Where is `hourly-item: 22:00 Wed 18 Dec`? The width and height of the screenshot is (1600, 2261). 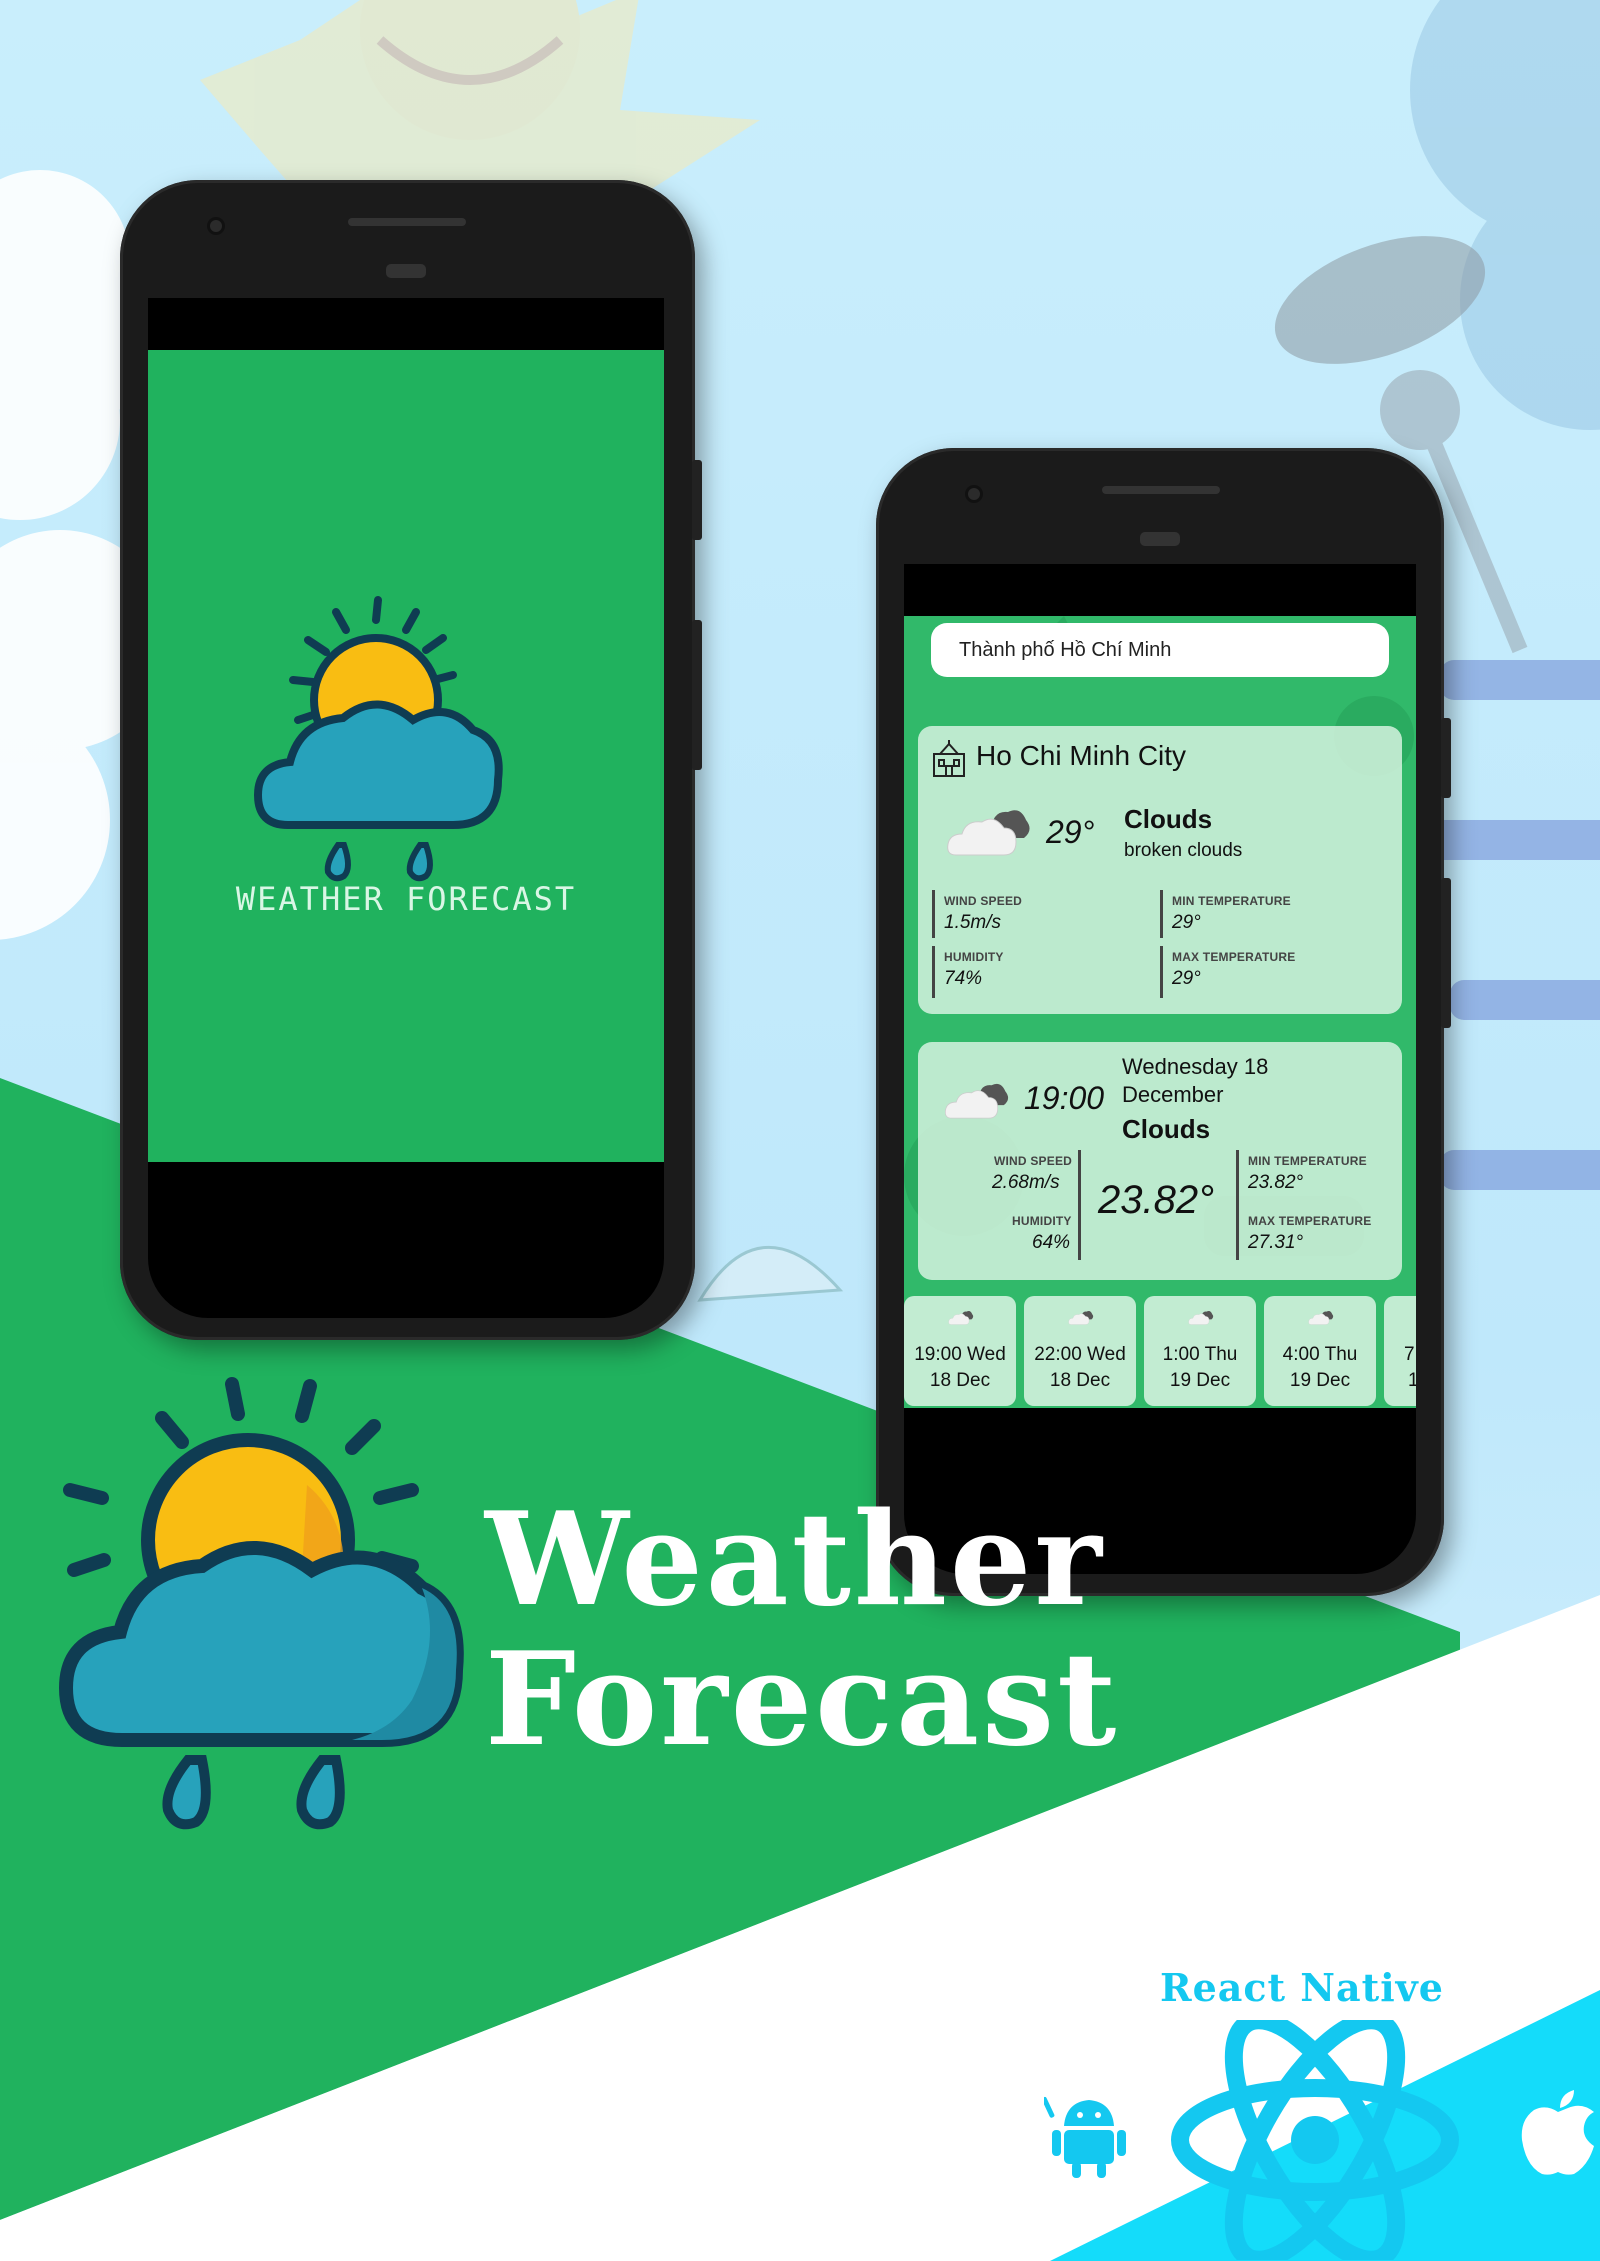
hourly-item: 22:00 Wed 18 Dec is located at coordinates (1080, 1351).